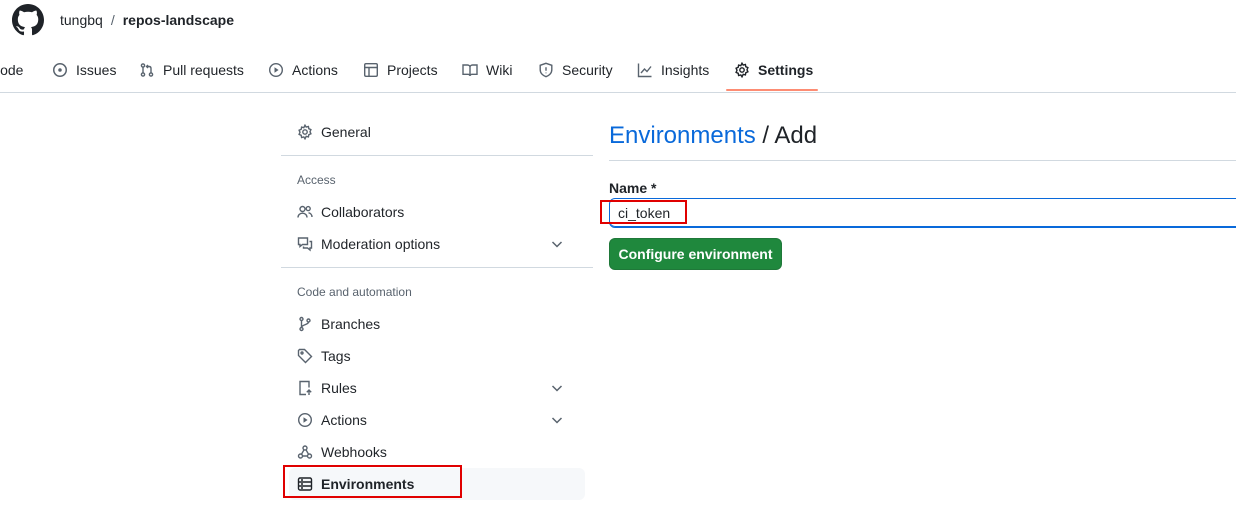 This screenshot has height=505, width=1236. I want to click on server-icon, so click(305, 484).